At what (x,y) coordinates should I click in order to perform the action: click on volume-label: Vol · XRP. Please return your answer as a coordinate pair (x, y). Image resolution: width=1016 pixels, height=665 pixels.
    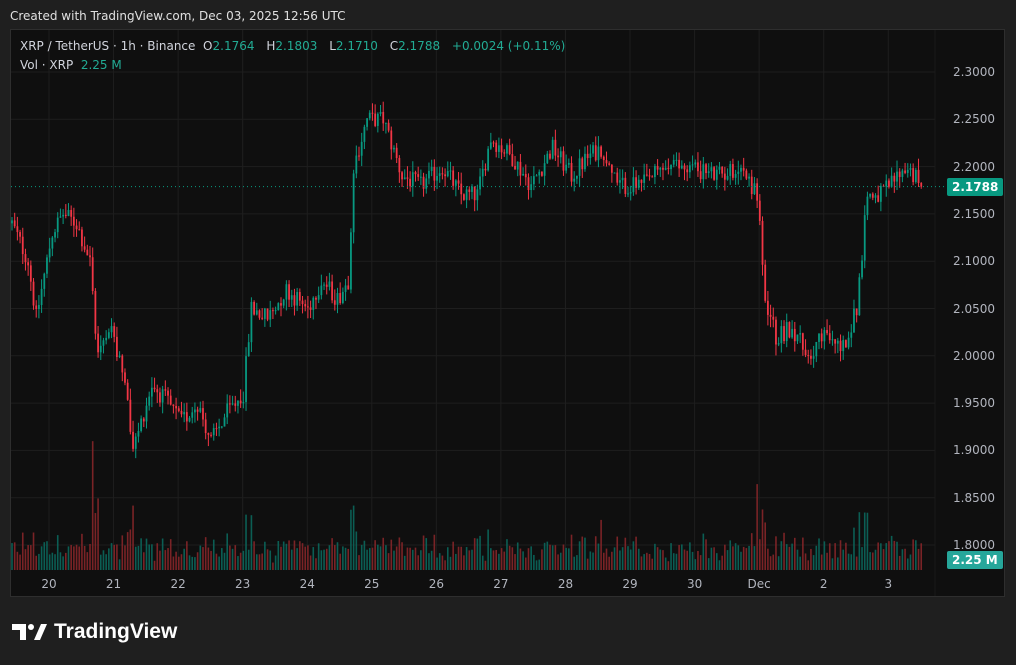
    Looking at the image, I should click on (46, 65).